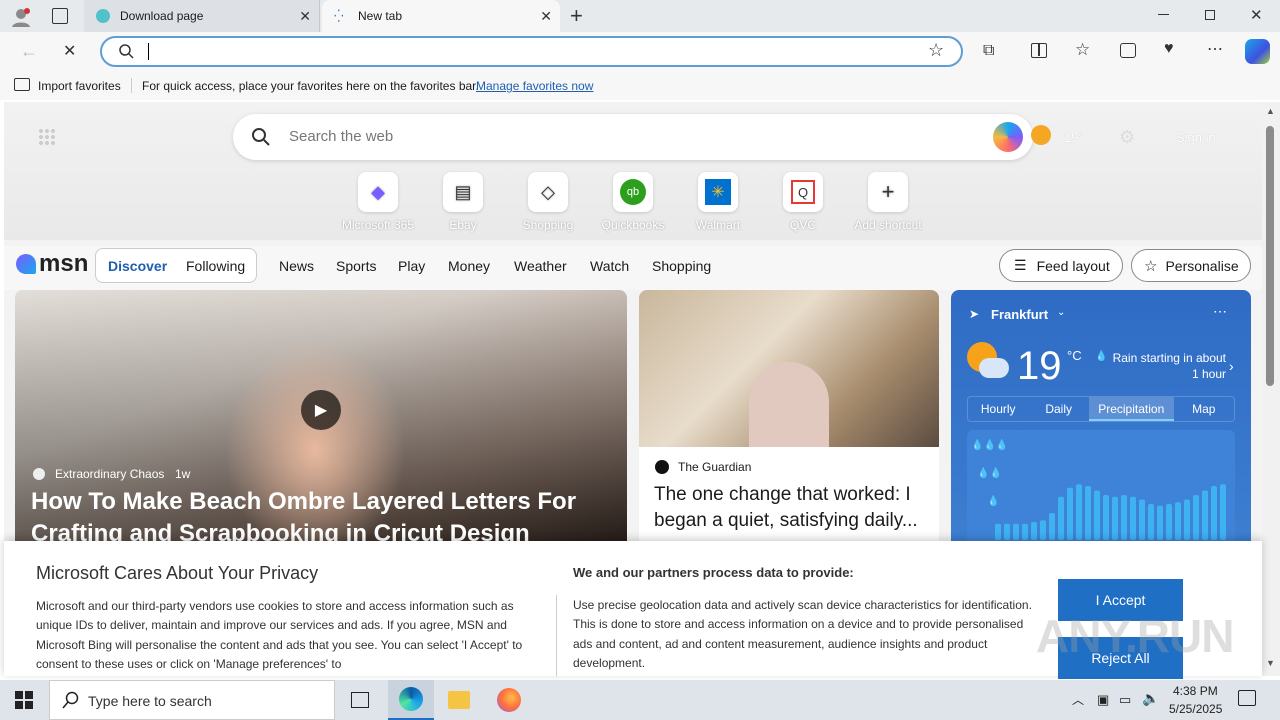  What do you see at coordinates (24, 700) in the screenshot?
I see `start-button` at bounding box center [24, 700].